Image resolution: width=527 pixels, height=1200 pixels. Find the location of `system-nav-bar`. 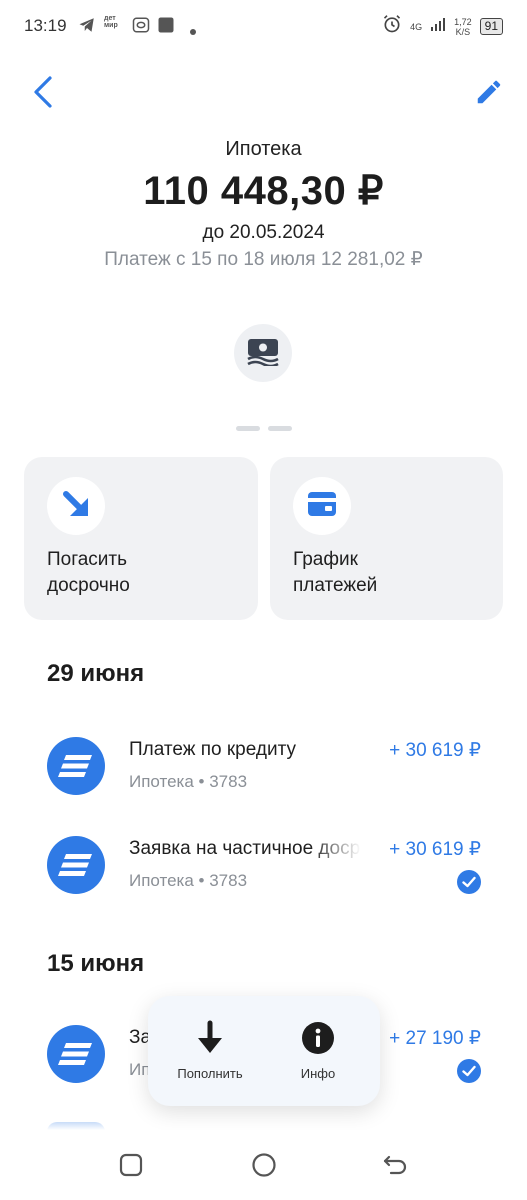

system-nav-bar is located at coordinates (263, 1165).